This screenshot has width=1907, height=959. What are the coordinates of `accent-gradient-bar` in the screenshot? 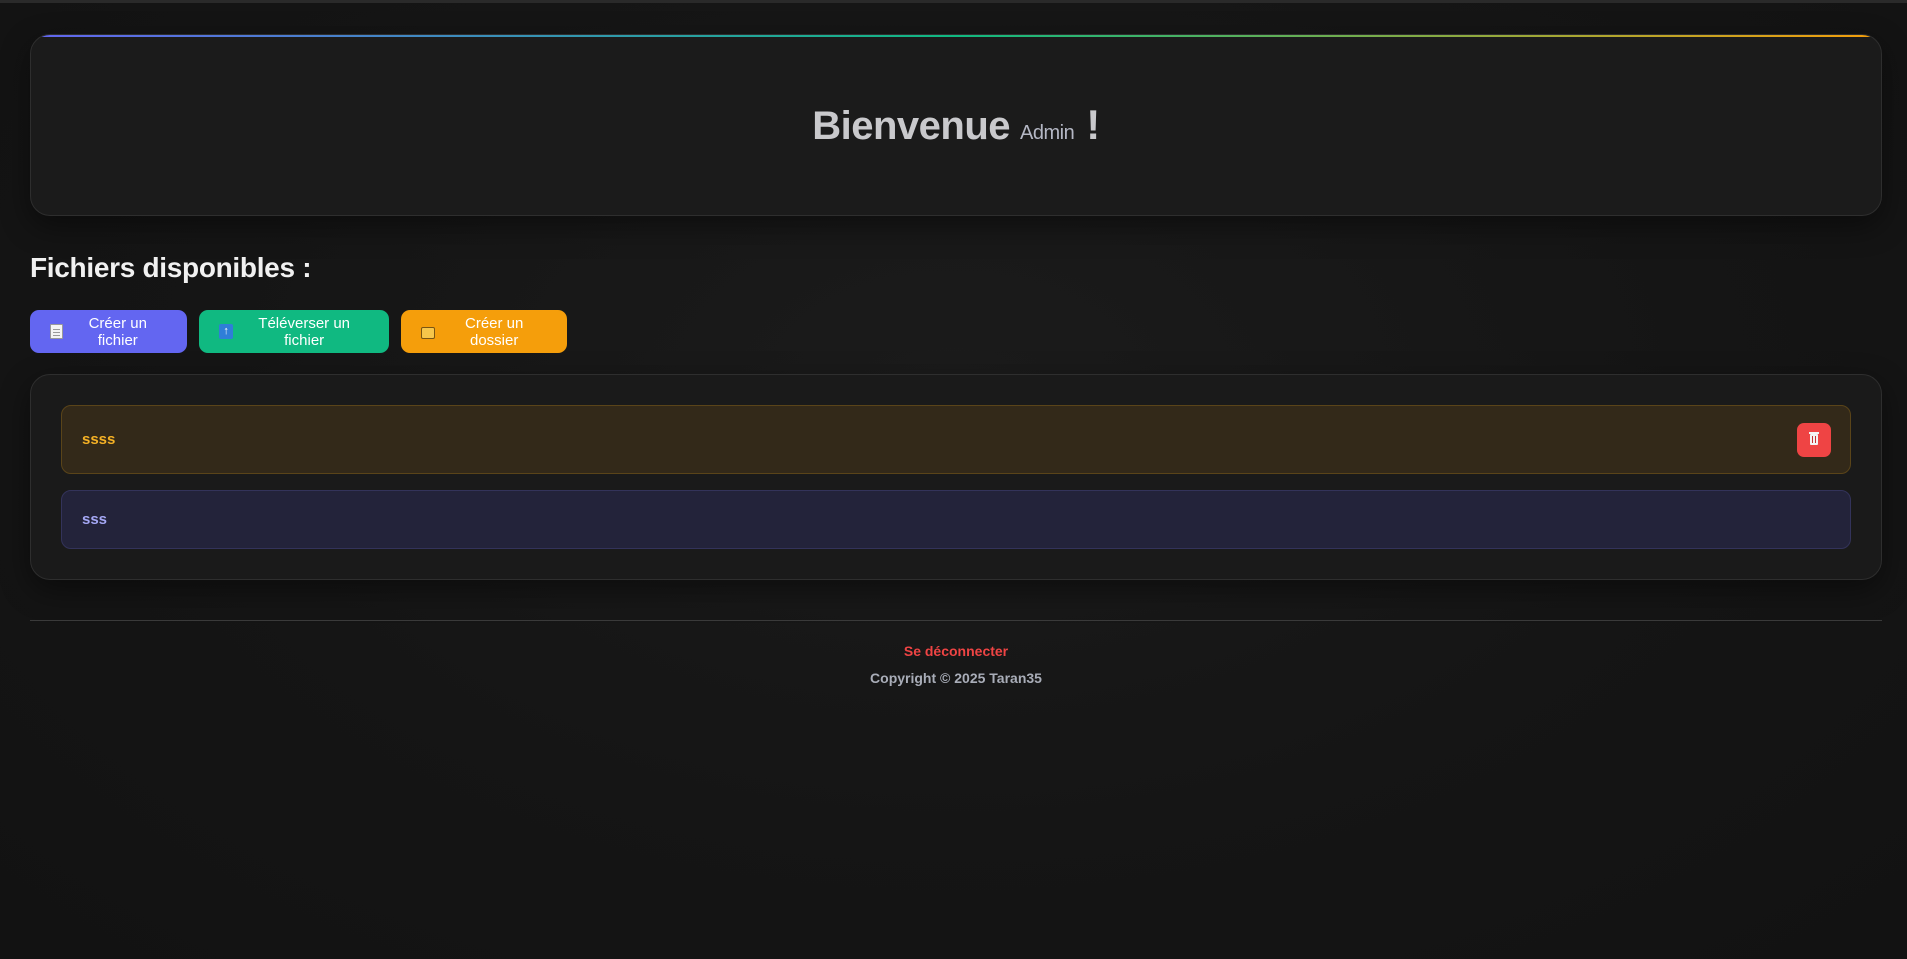 It's located at (956, 36).